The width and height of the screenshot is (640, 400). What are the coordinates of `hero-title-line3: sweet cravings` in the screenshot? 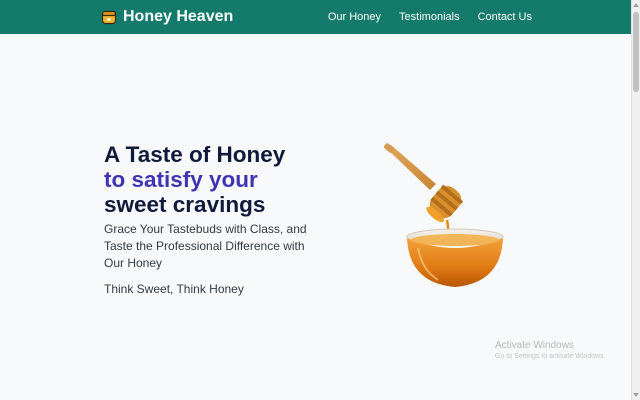 It's located at (185, 204).